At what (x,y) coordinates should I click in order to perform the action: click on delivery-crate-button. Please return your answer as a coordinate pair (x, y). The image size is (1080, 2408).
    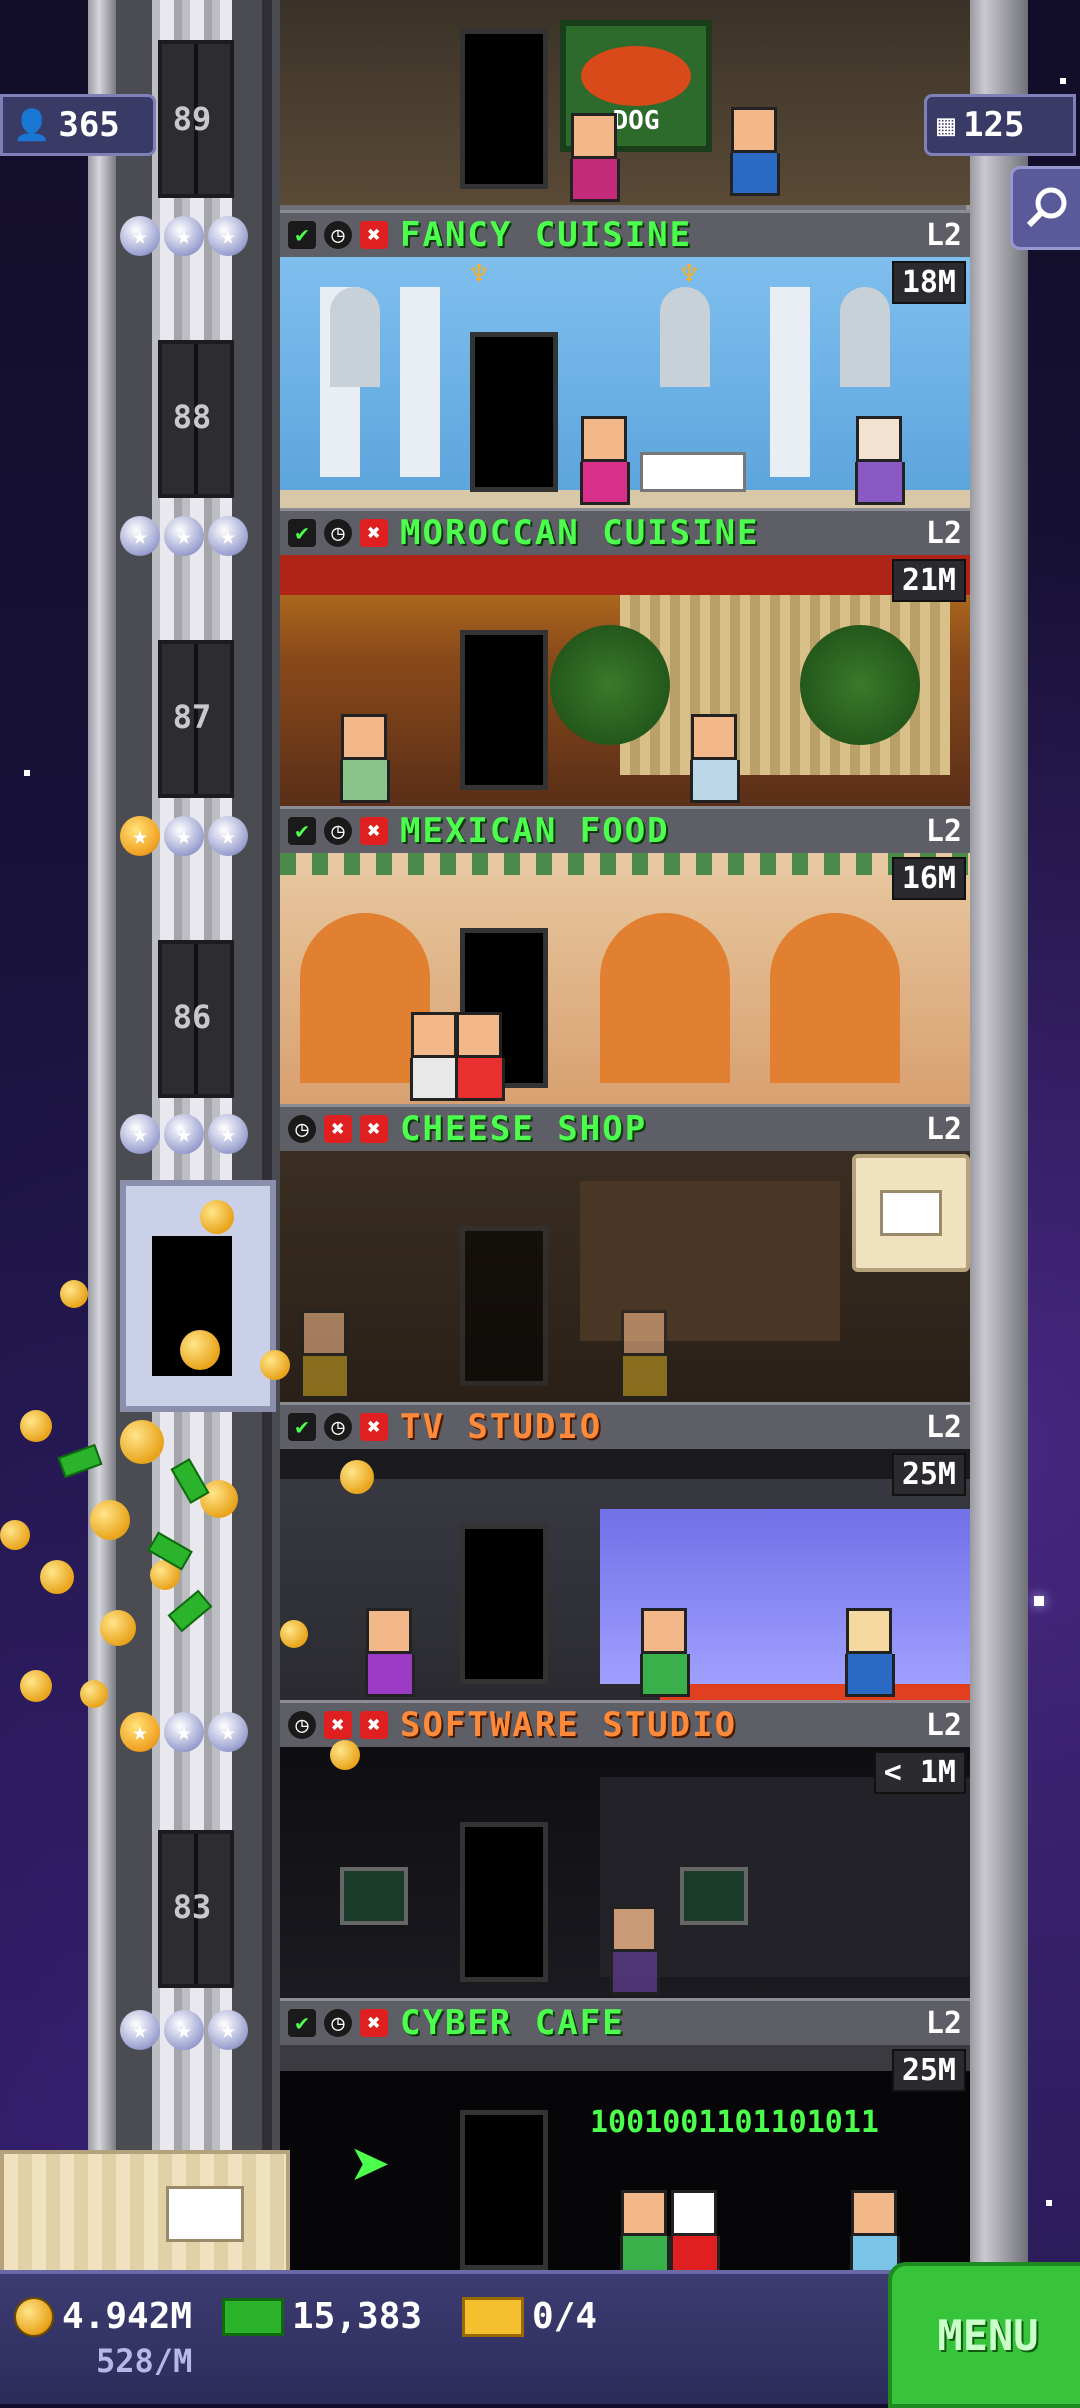
    Looking at the image, I should click on (911, 1213).